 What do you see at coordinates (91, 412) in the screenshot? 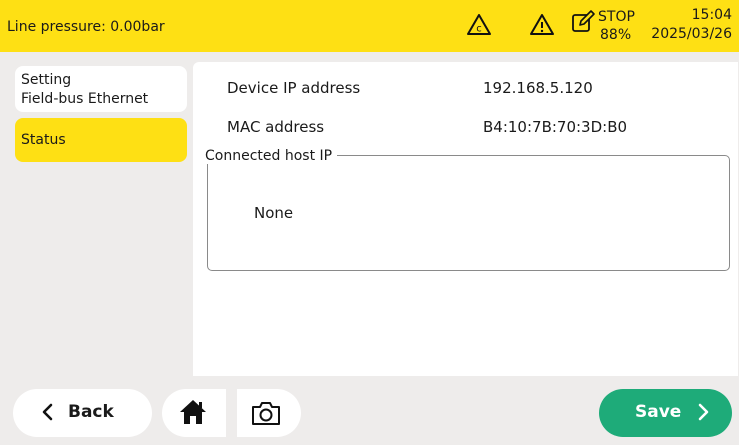
I see `back-button-label: Back` at bounding box center [91, 412].